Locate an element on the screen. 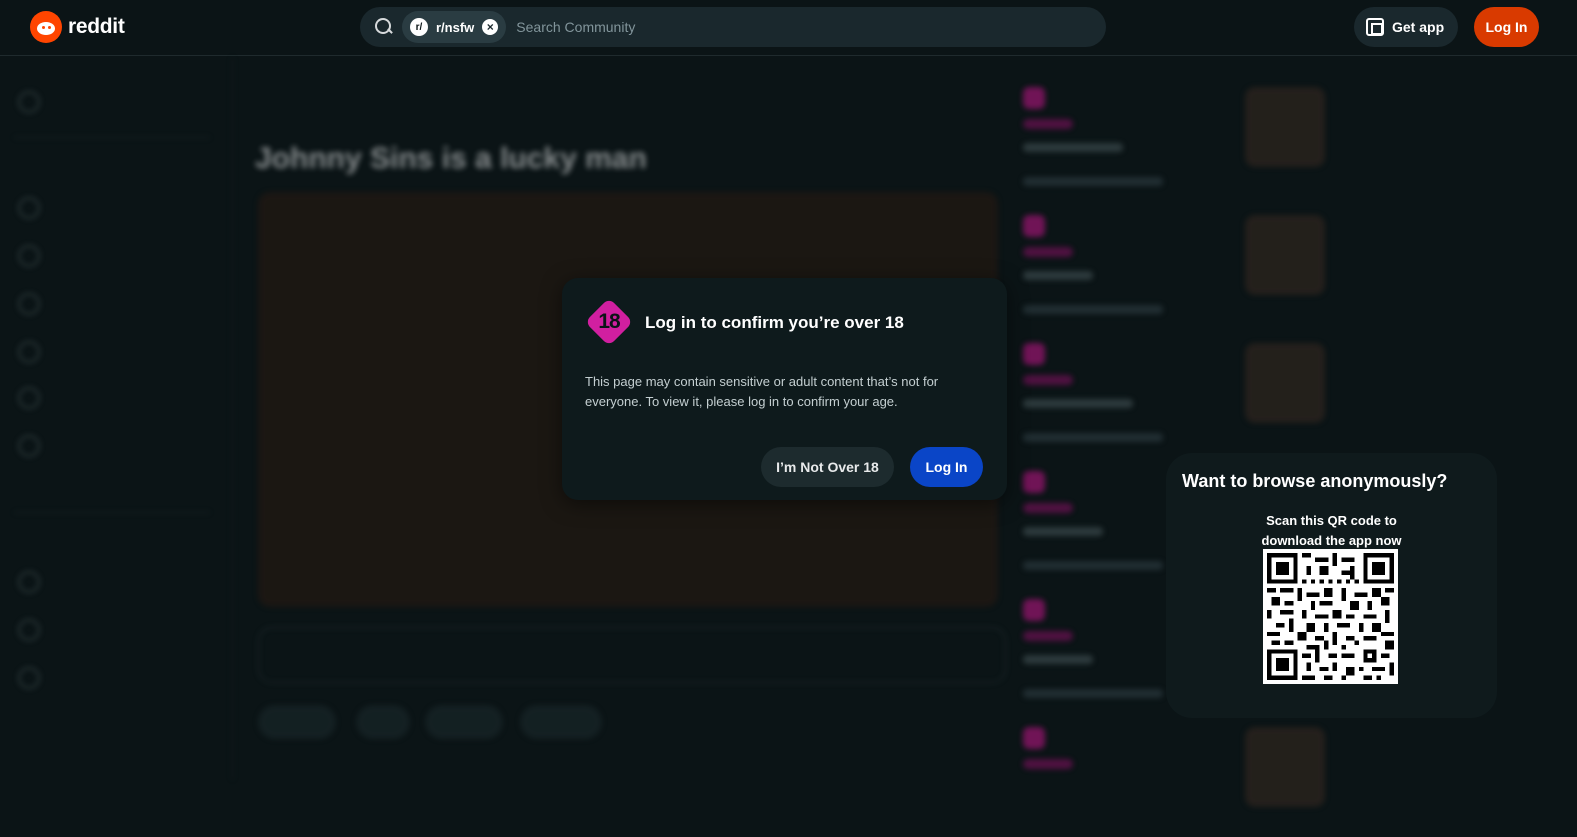 The image size is (1577, 837). top-header: reddit r/ r/nsfw × Get app Log In is located at coordinates (788, 28).